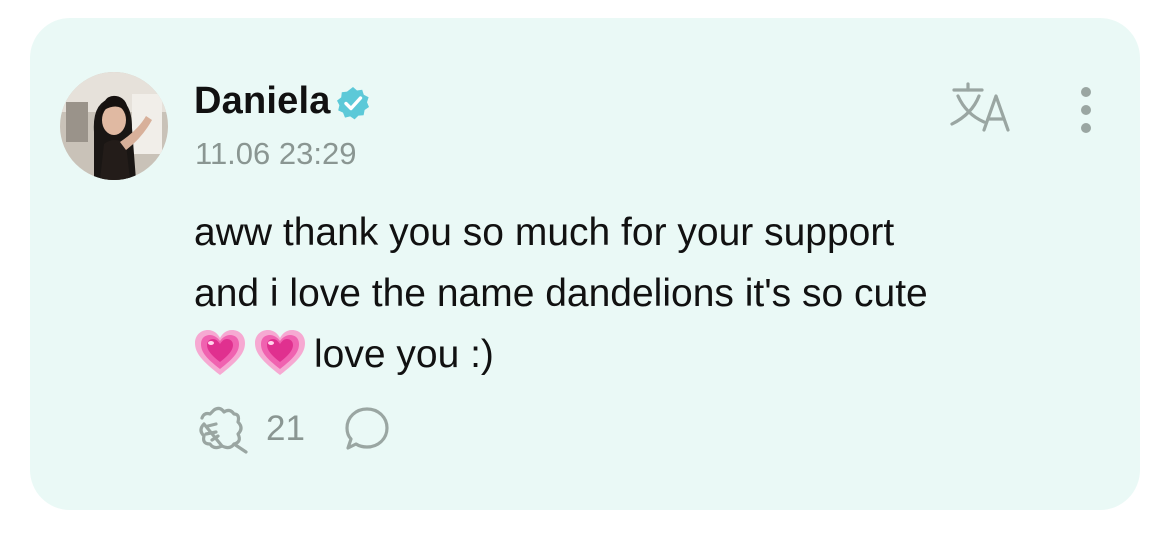 The image size is (1170, 543). What do you see at coordinates (353, 103) in the screenshot?
I see `verified-badge-icon` at bounding box center [353, 103].